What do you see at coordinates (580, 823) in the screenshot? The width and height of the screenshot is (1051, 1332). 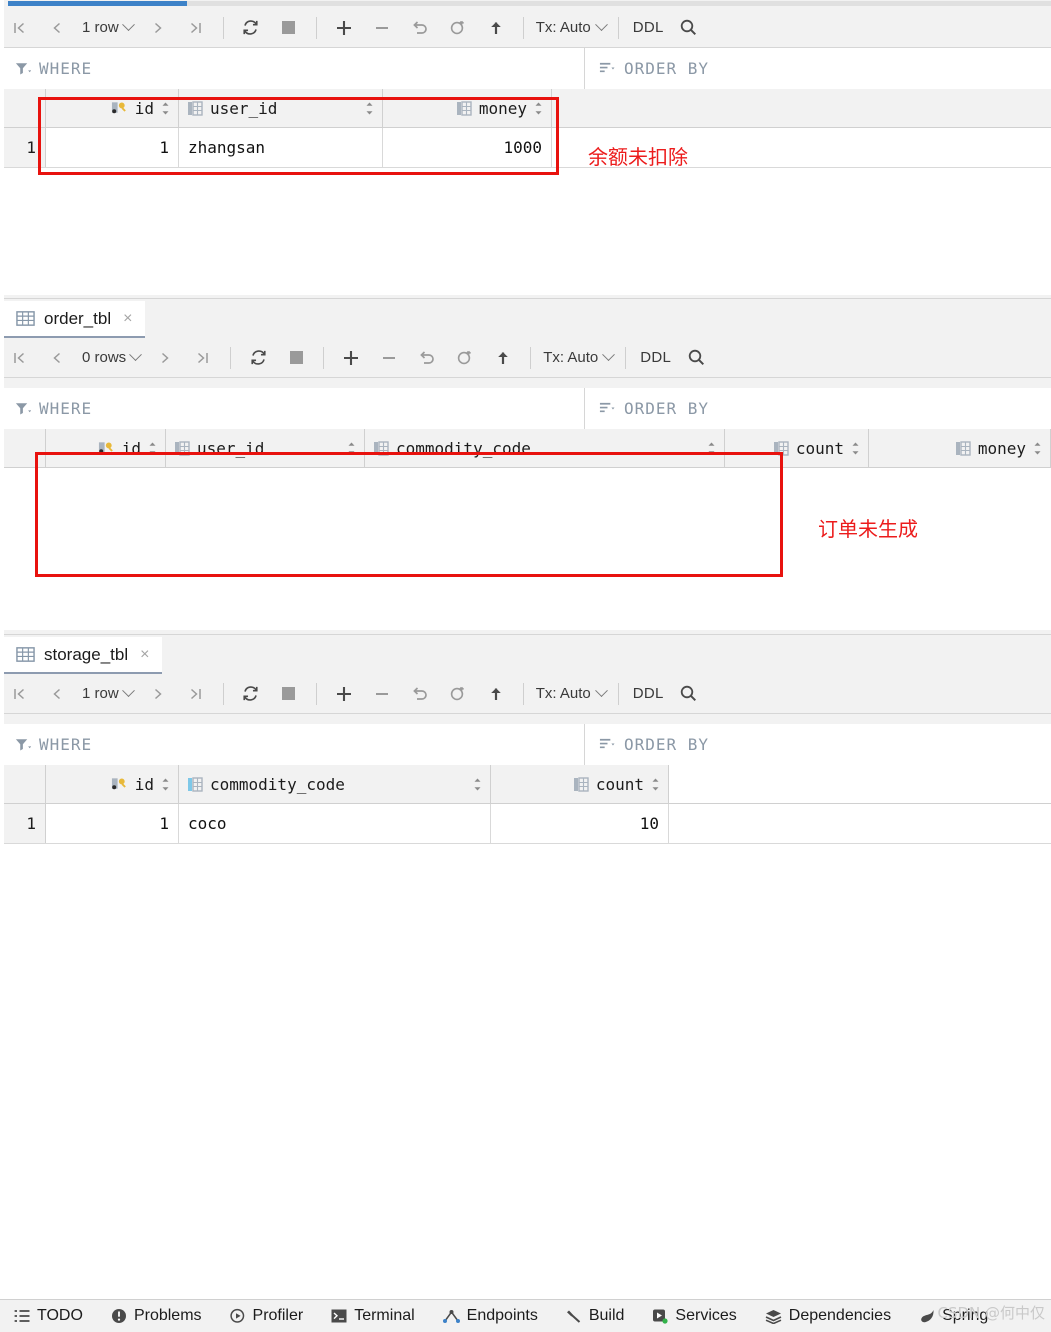 I see `cell-count: 10` at bounding box center [580, 823].